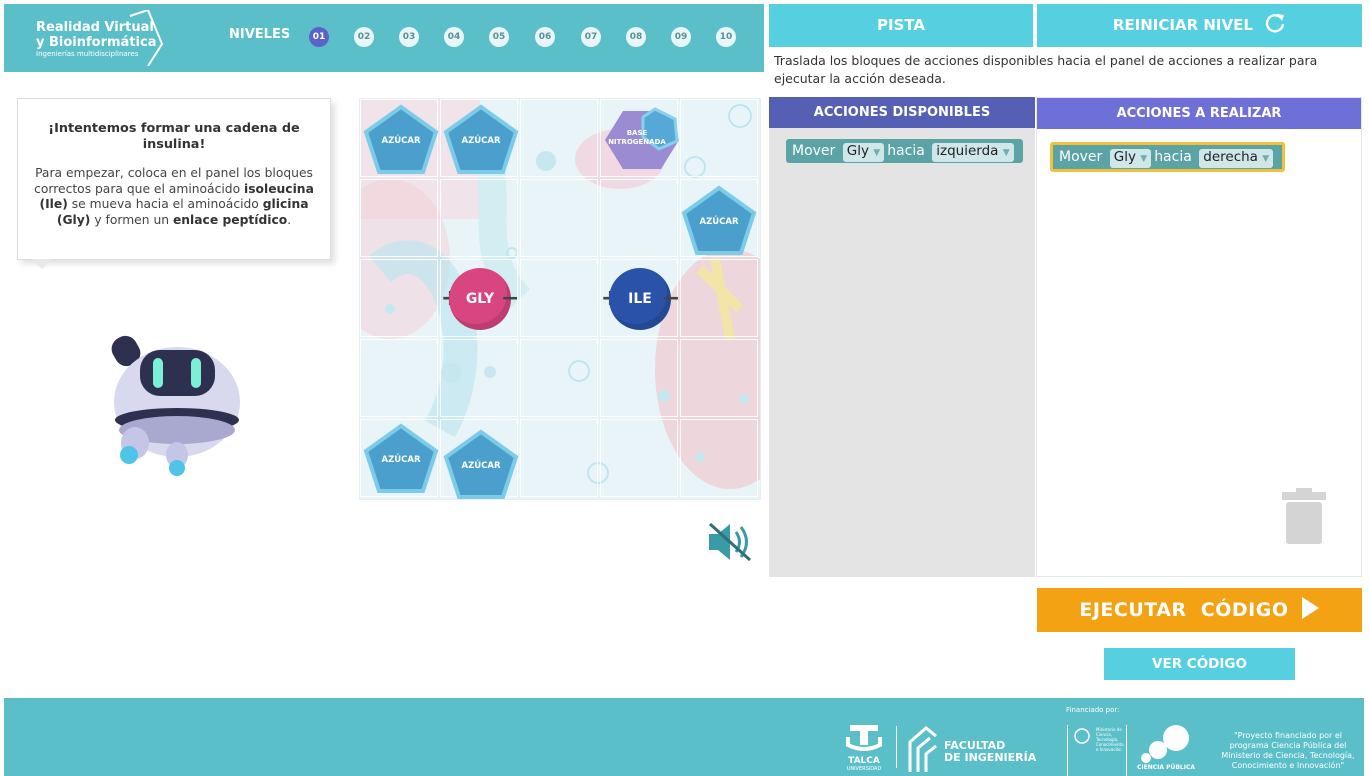 This screenshot has height=776, width=1369. I want to click on hint-label: PISTA, so click(901, 25).